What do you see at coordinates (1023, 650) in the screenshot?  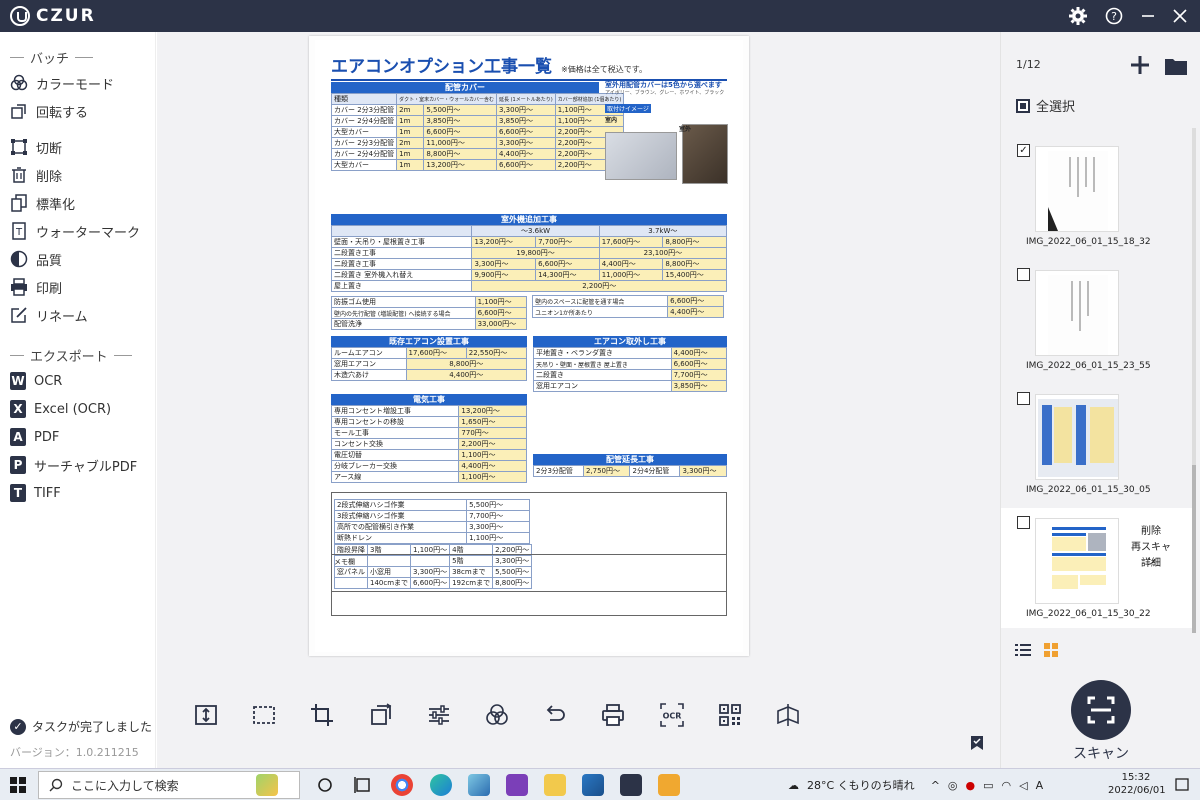 I see `list-view-icon` at bounding box center [1023, 650].